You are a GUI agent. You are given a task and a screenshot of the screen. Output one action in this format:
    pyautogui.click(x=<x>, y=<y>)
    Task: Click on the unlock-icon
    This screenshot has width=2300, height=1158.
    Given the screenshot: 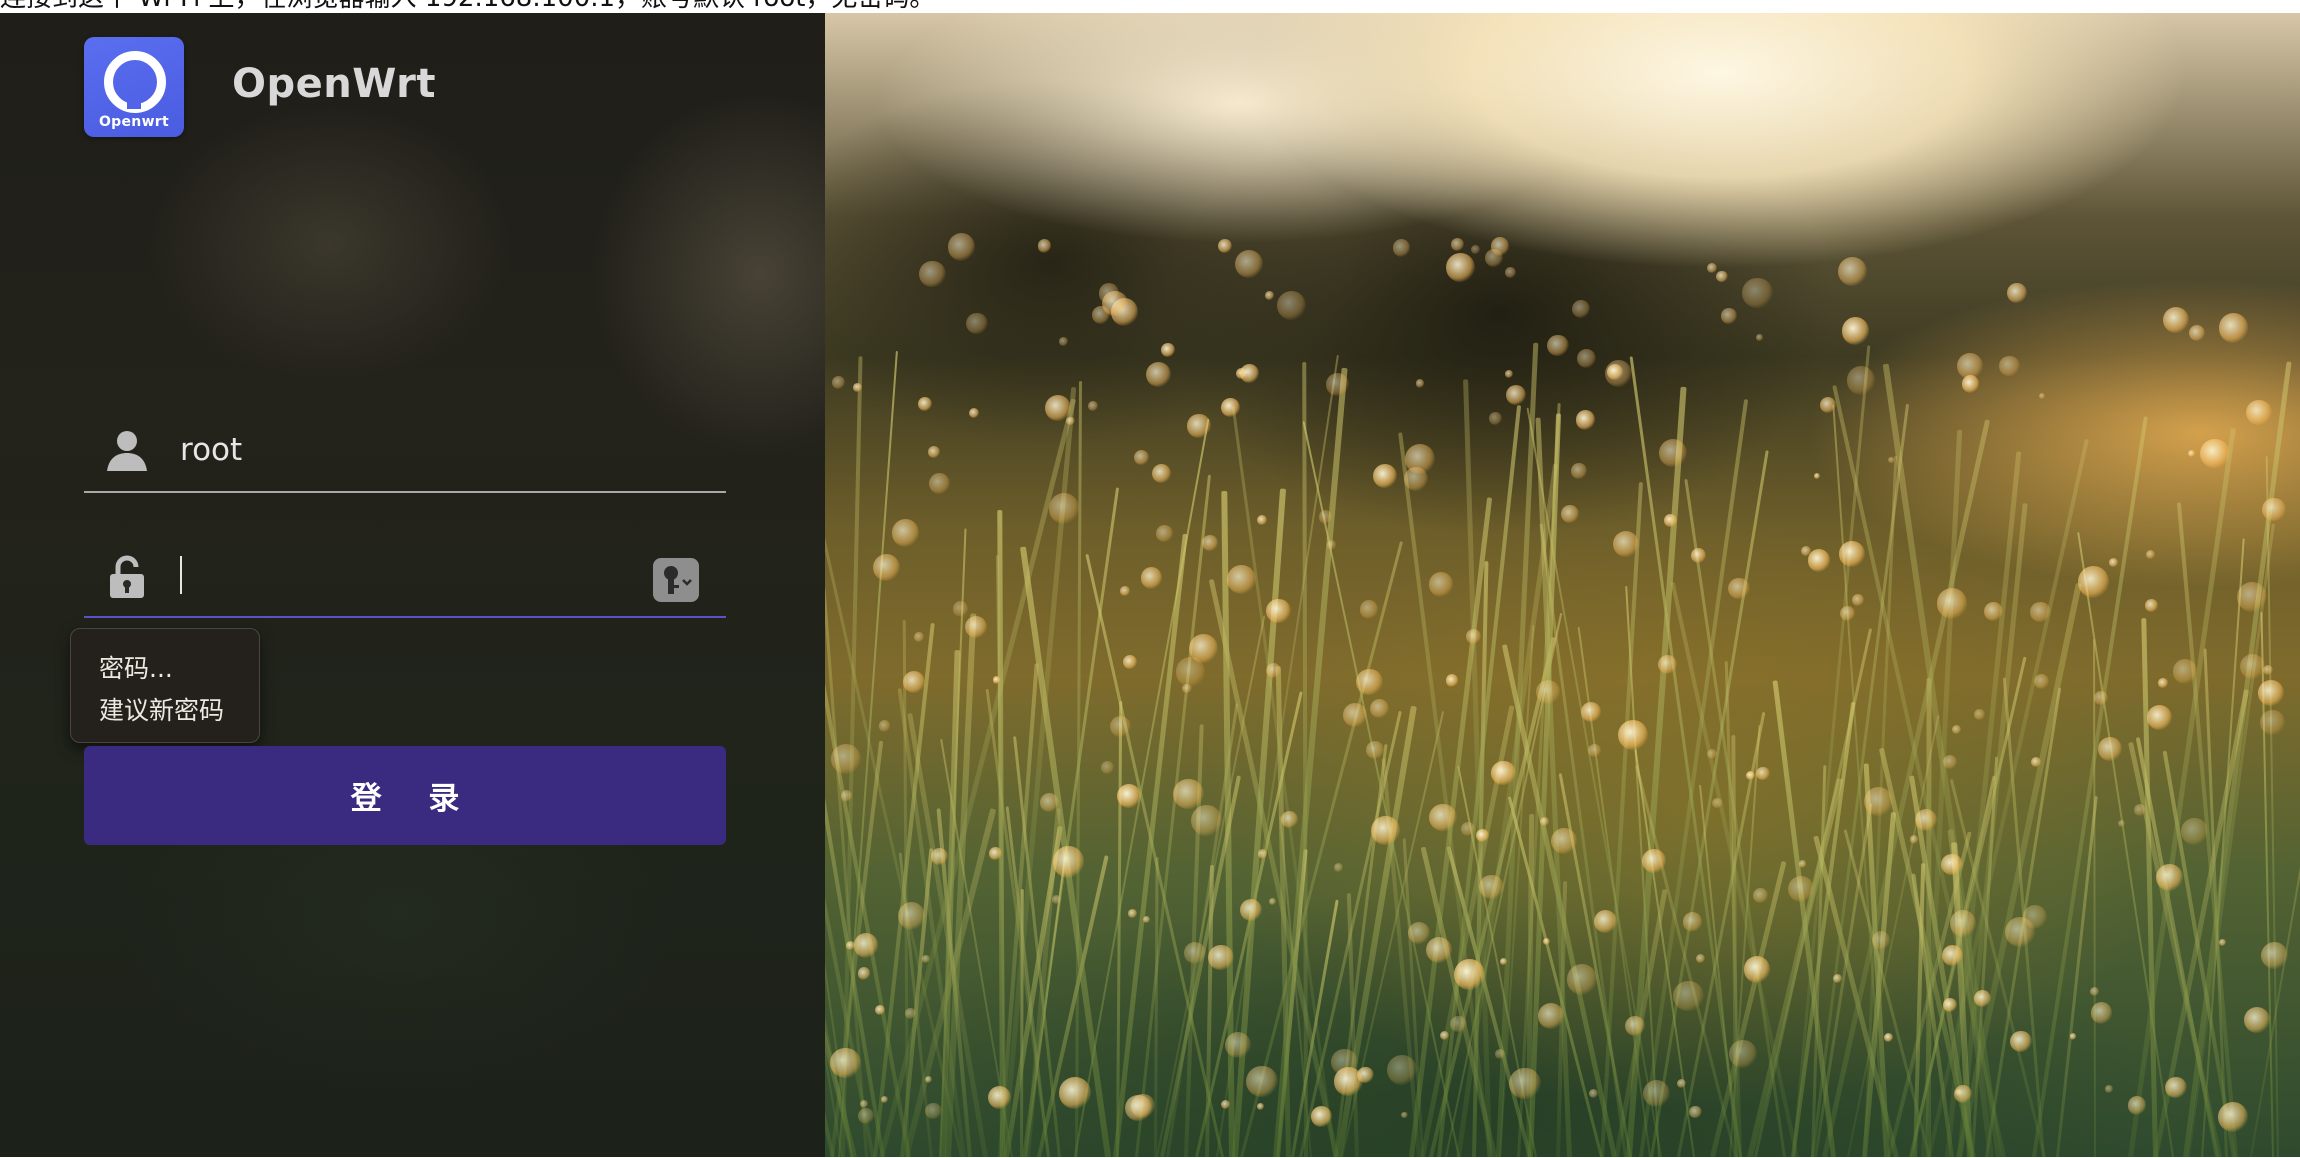 What is the action you would take?
    pyautogui.click(x=127, y=576)
    